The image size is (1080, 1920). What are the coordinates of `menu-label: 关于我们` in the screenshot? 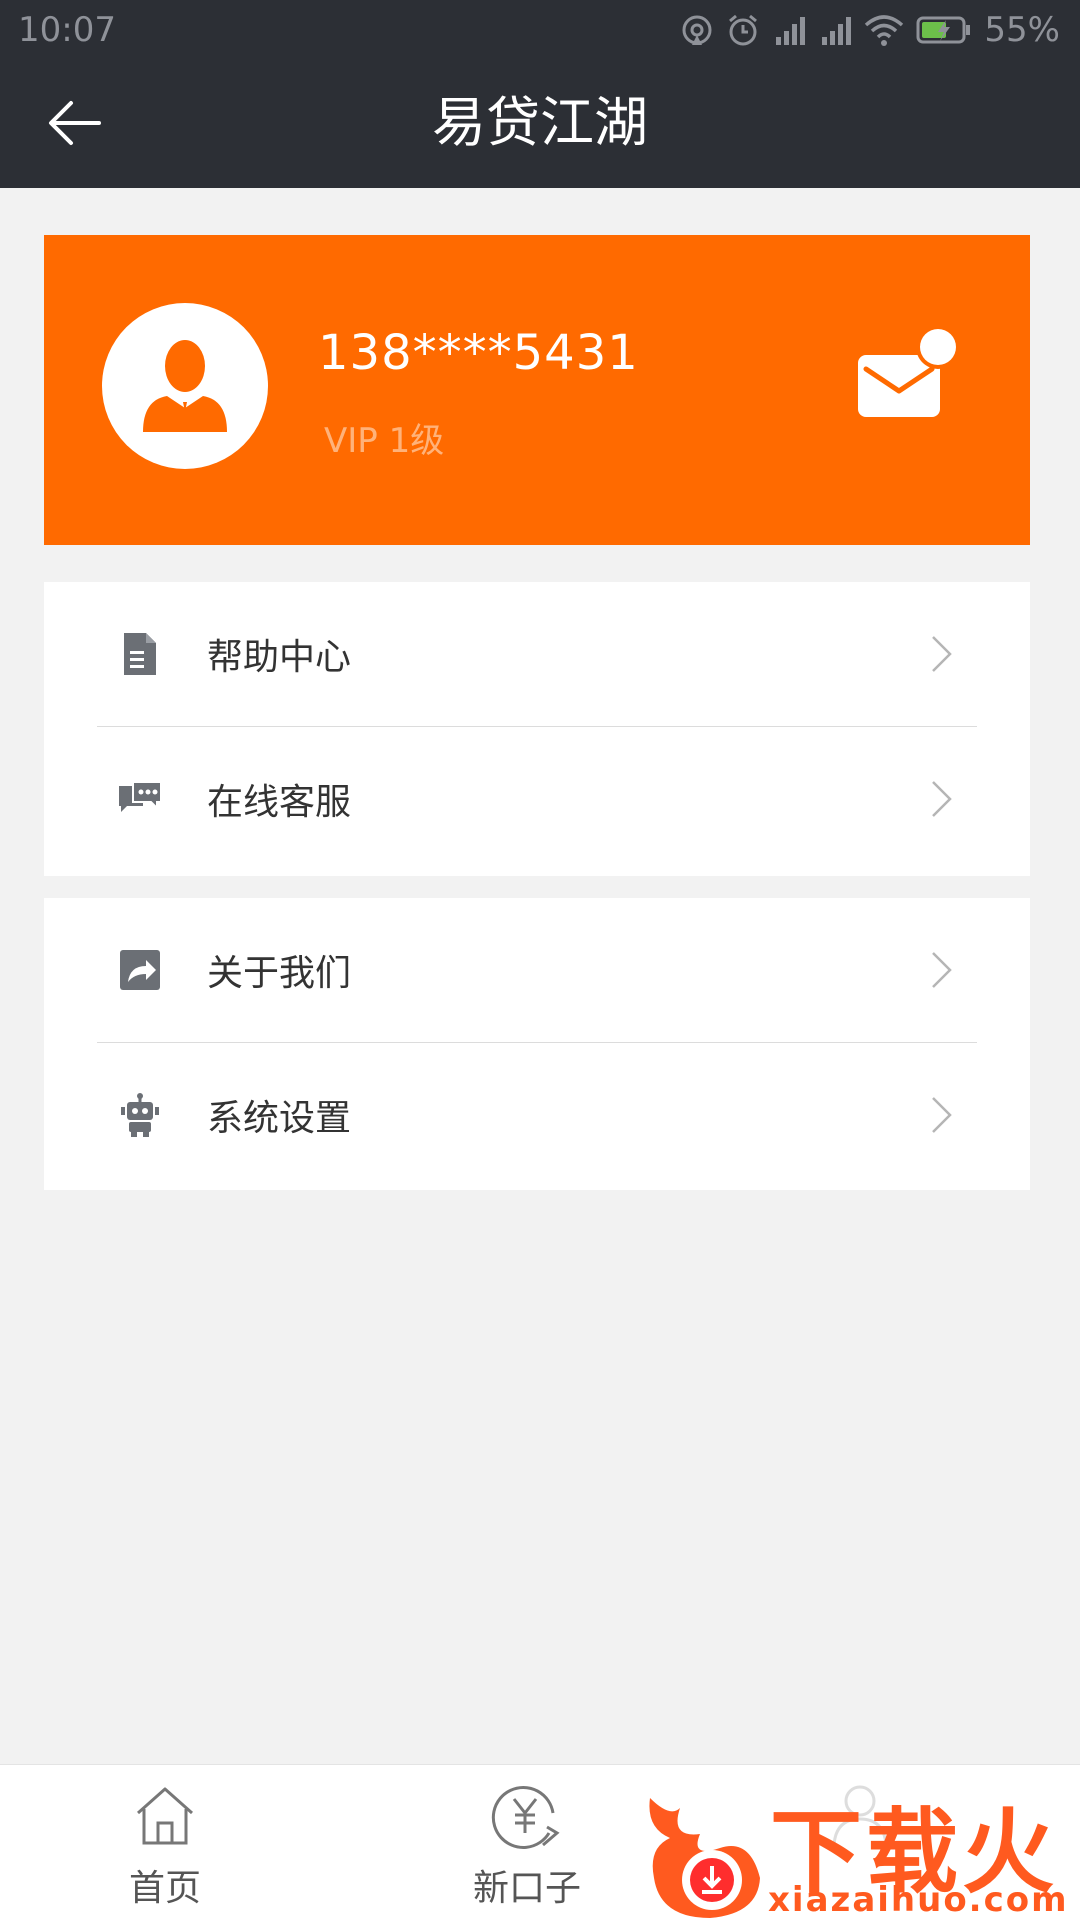 It's located at (279, 973).